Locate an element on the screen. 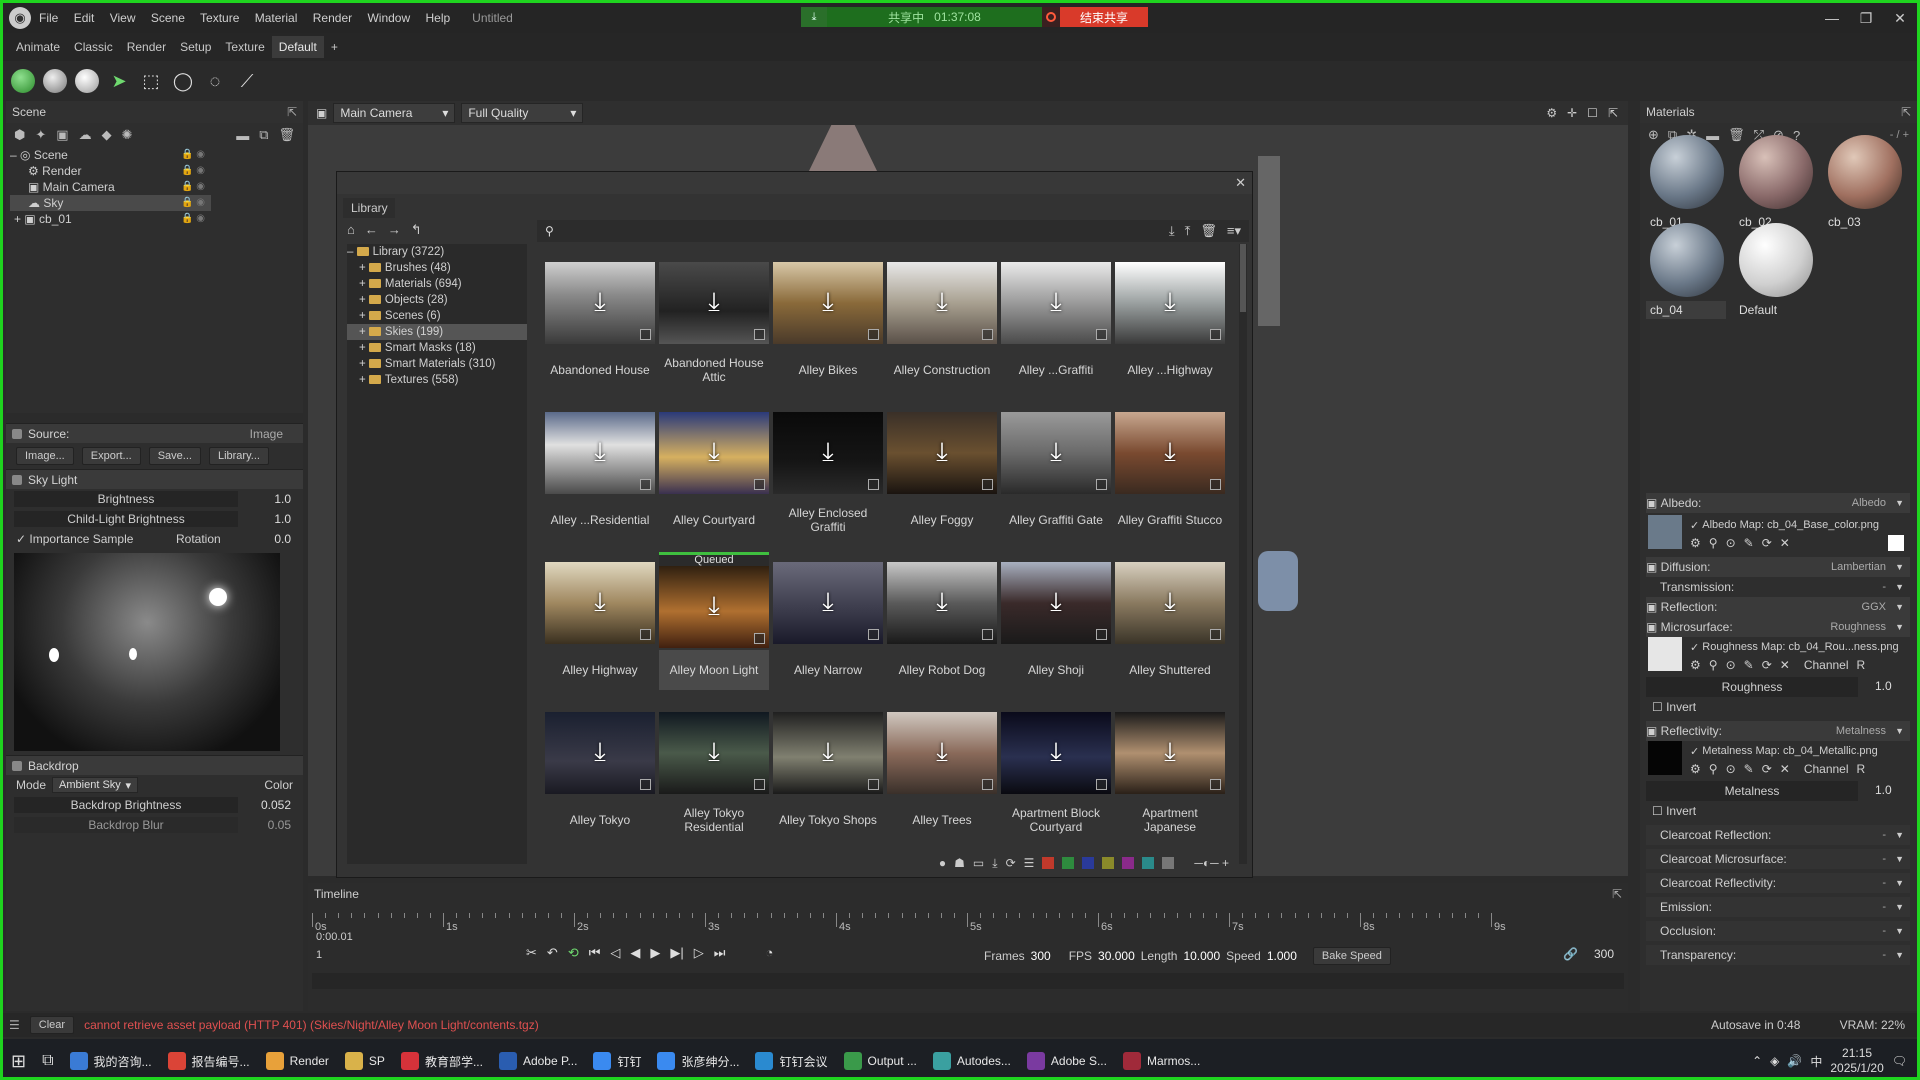  clay-render-icon is located at coordinates (87, 81).